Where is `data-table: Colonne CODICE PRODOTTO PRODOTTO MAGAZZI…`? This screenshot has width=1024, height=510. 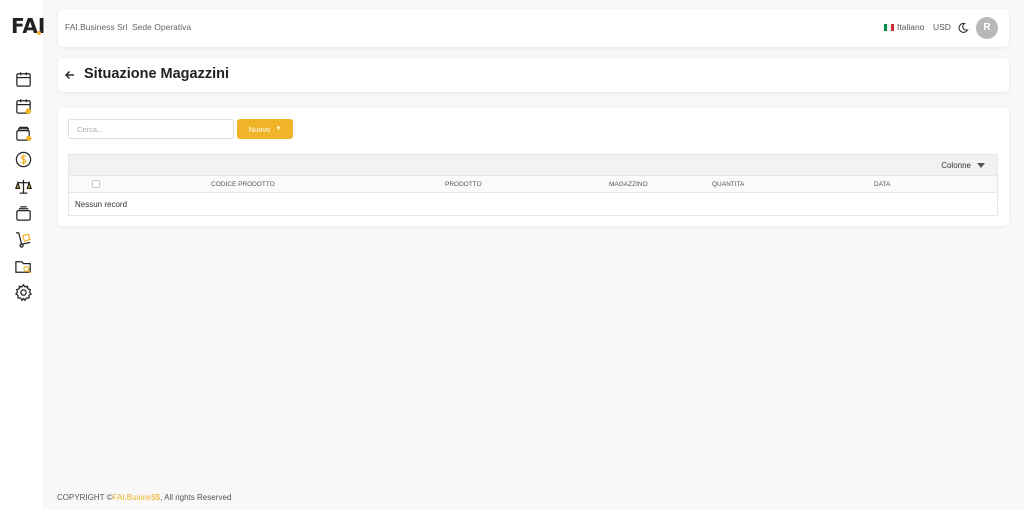 data-table: Colonne CODICE PRODOTTO PRODOTTO MAGAZZI… is located at coordinates (533, 185).